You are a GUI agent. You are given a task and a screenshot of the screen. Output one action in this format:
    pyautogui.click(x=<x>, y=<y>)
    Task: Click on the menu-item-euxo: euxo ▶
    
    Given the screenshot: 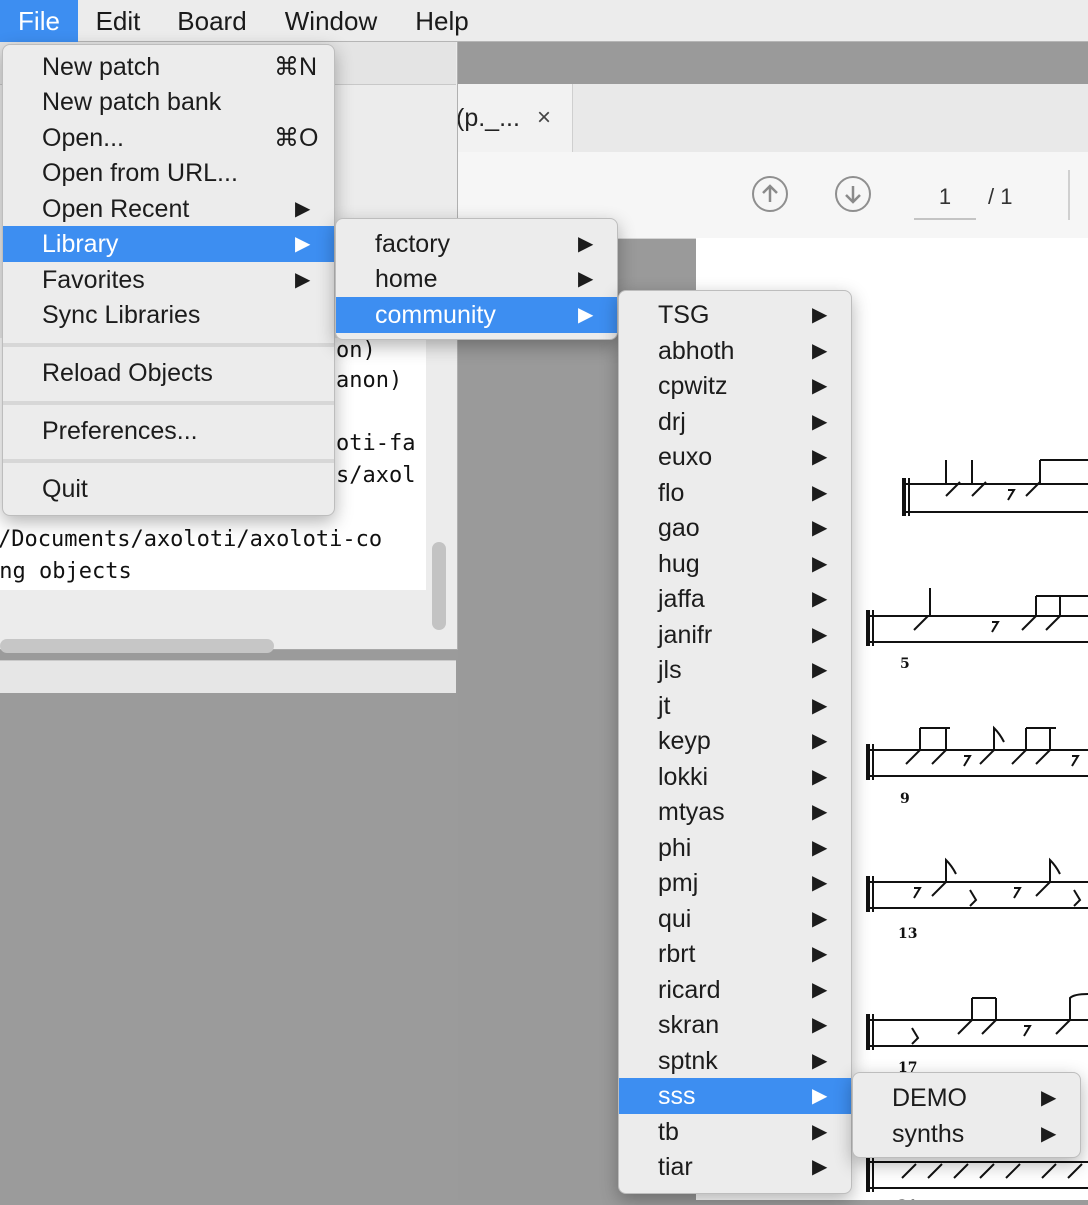 What is the action you would take?
    pyautogui.click(x=735, y=457)
    